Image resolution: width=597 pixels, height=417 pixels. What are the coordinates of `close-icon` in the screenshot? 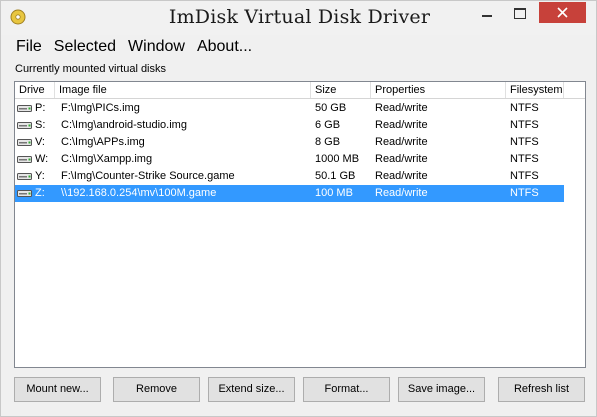 It's located at (562, 12).